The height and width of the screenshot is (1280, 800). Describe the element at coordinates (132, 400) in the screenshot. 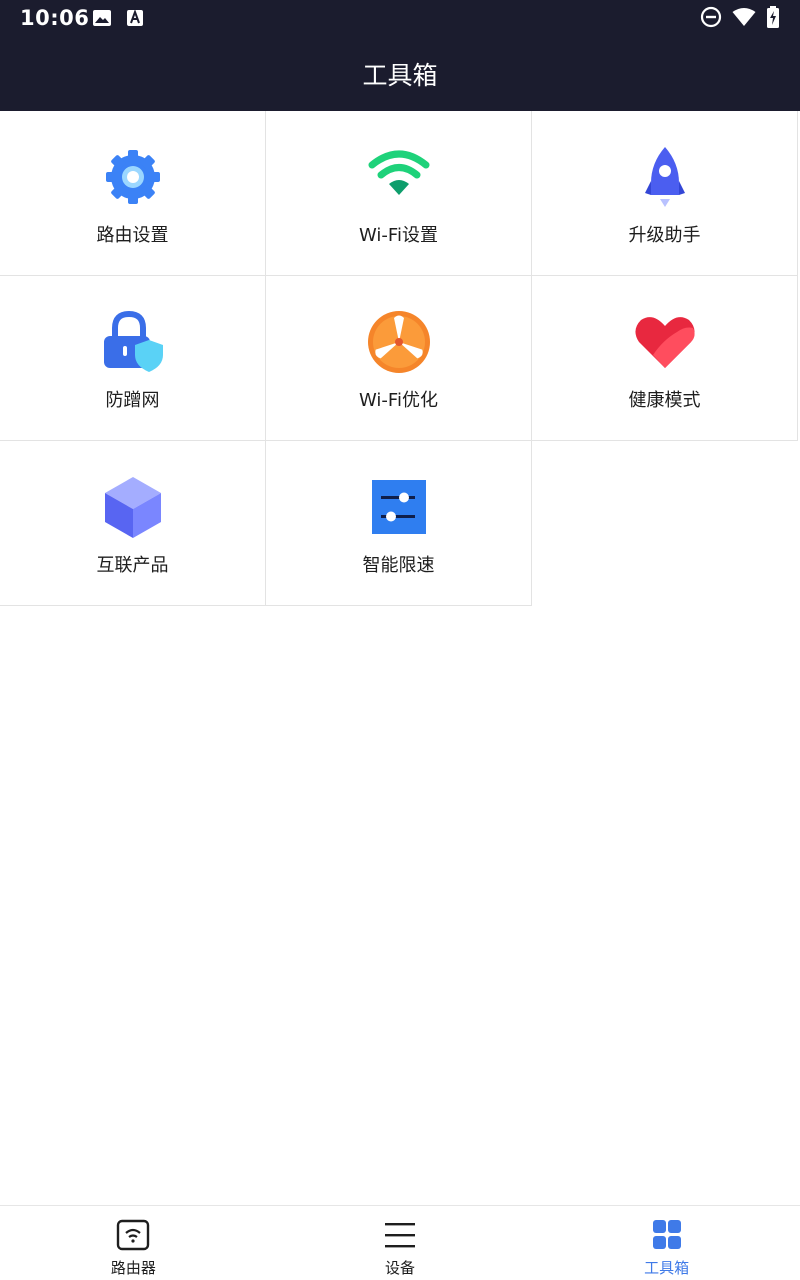

I see `tool-label: 防蹭网` at that location.